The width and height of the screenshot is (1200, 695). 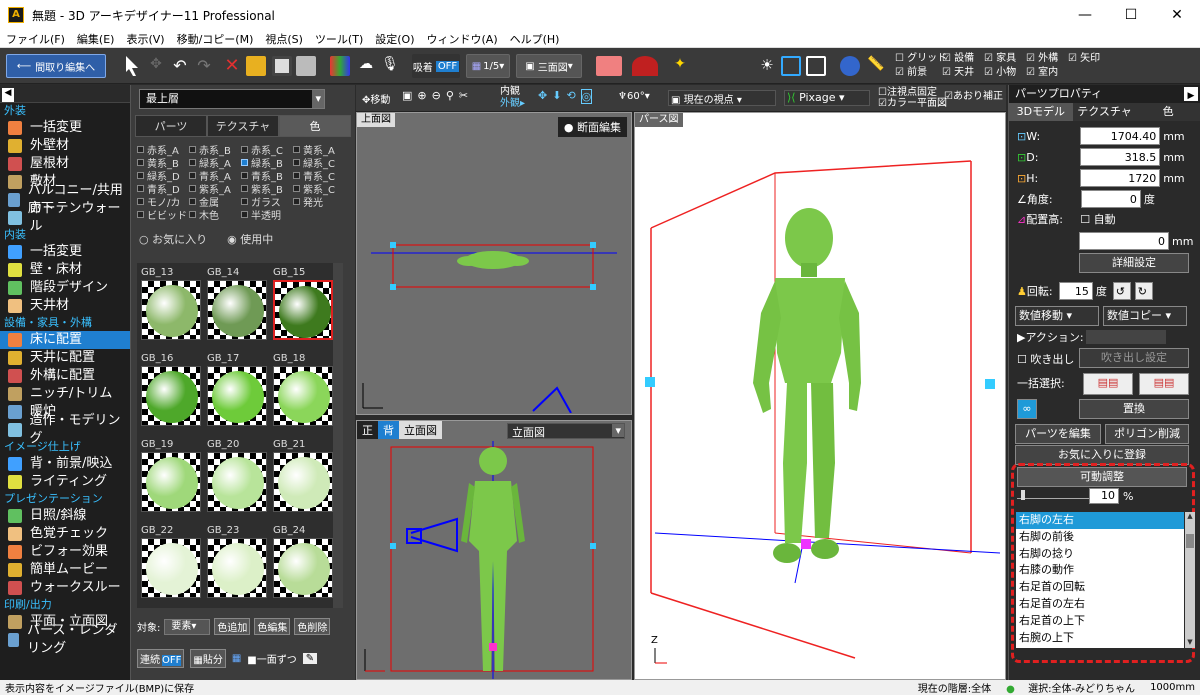 What do you see at coordinates (8, 95) in the screenshot?
I see `collapse-left-icon: ◀` at bounding box center [8, 95].